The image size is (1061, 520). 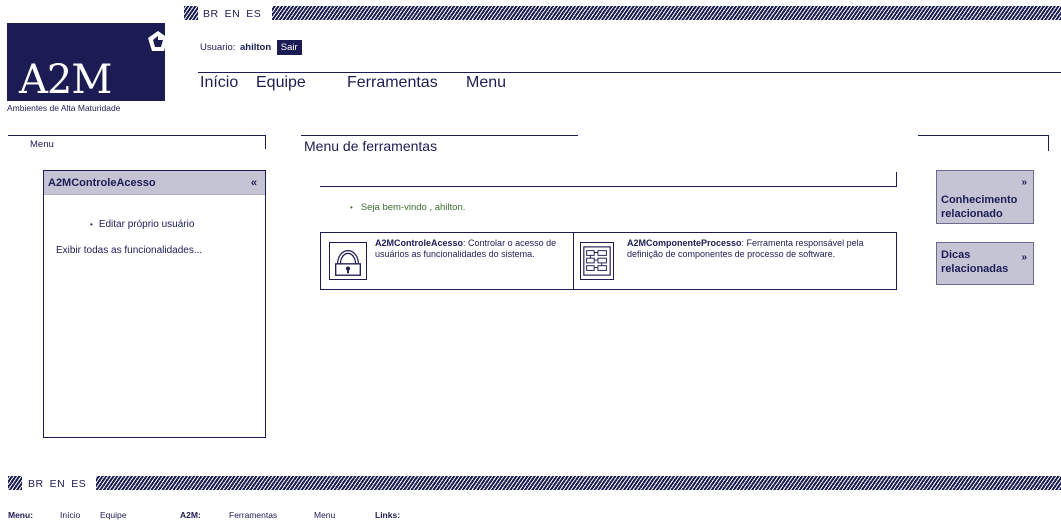 What do you see at coordinates (21, 515) in the screenshot?
I see `footer-menu-label: Menu:` at bounding box center [21, 515].